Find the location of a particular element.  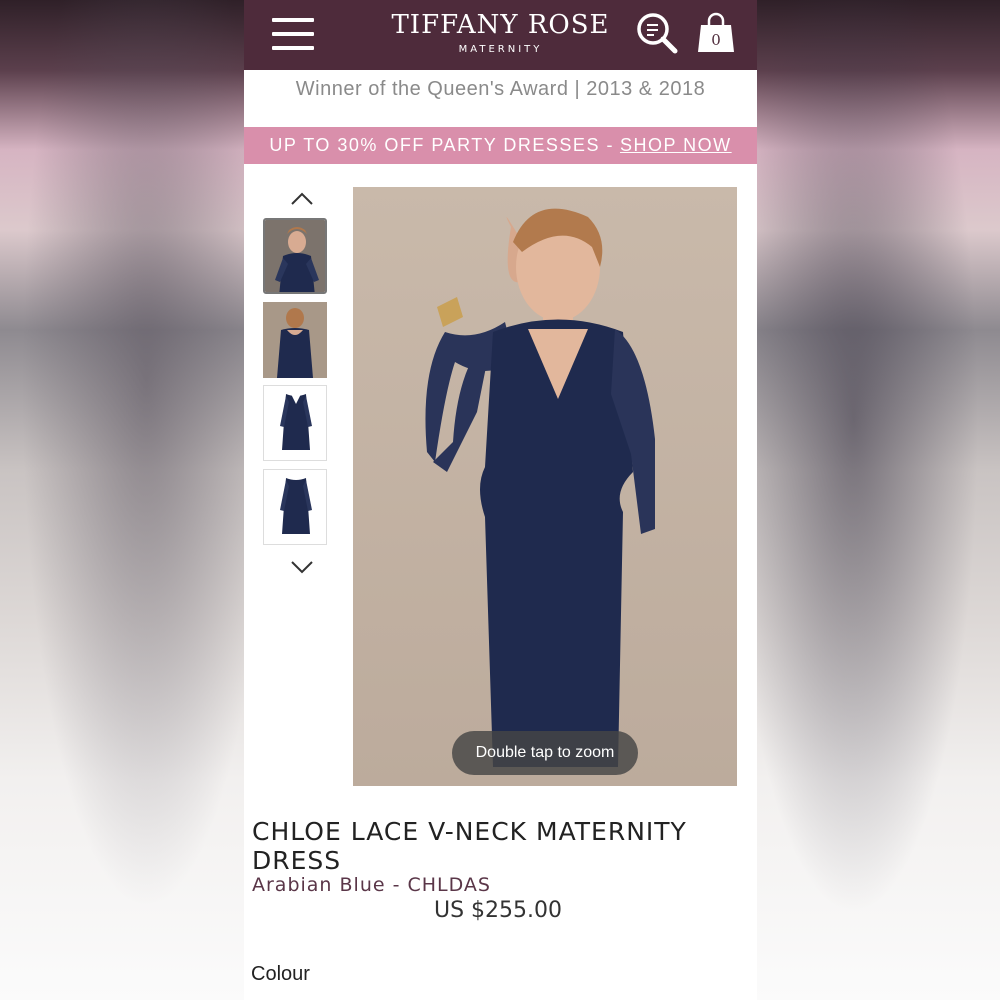

product-colour-code: Arabian Blue - CHLDAS is located at coordinates (371, 885).